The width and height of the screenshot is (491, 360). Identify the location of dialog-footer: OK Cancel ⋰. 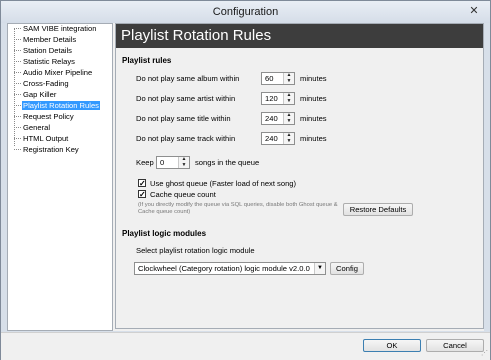
(245, 346).